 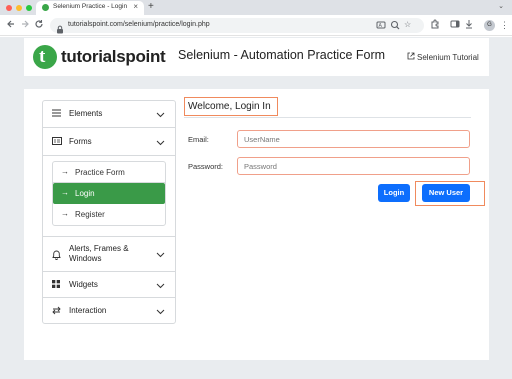 What do you see at coordinates (56, 256) in the screenshot?
I see `bell-icon` at bounding box center [56, 256].